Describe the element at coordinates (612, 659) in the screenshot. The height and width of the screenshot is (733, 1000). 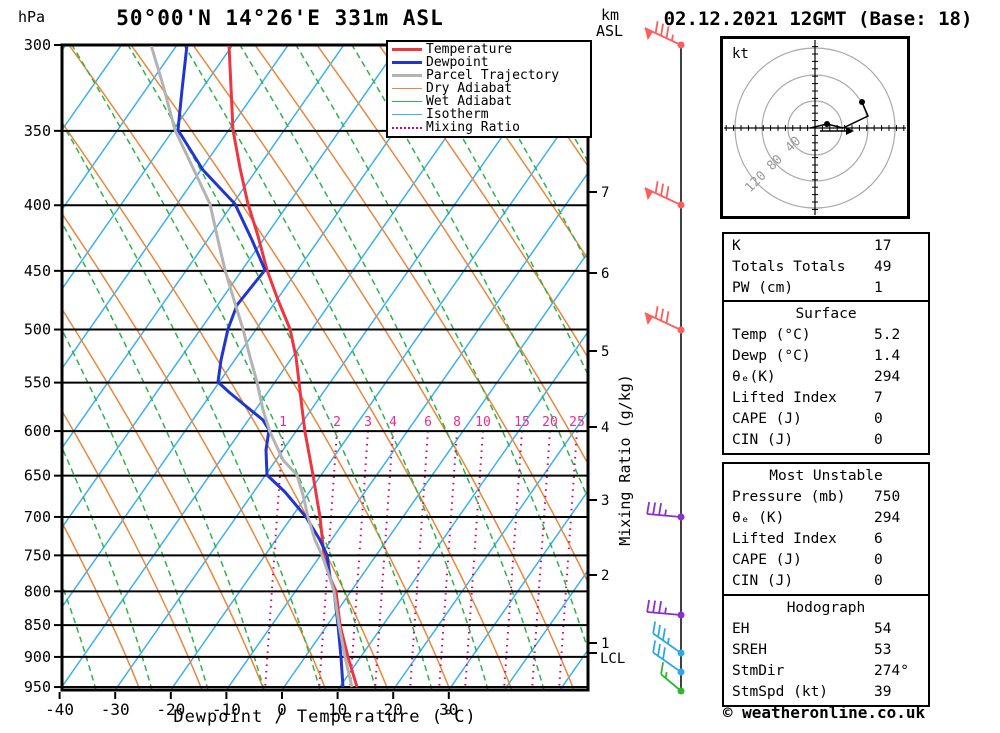
I see `lcl-label: LCL` at that location.